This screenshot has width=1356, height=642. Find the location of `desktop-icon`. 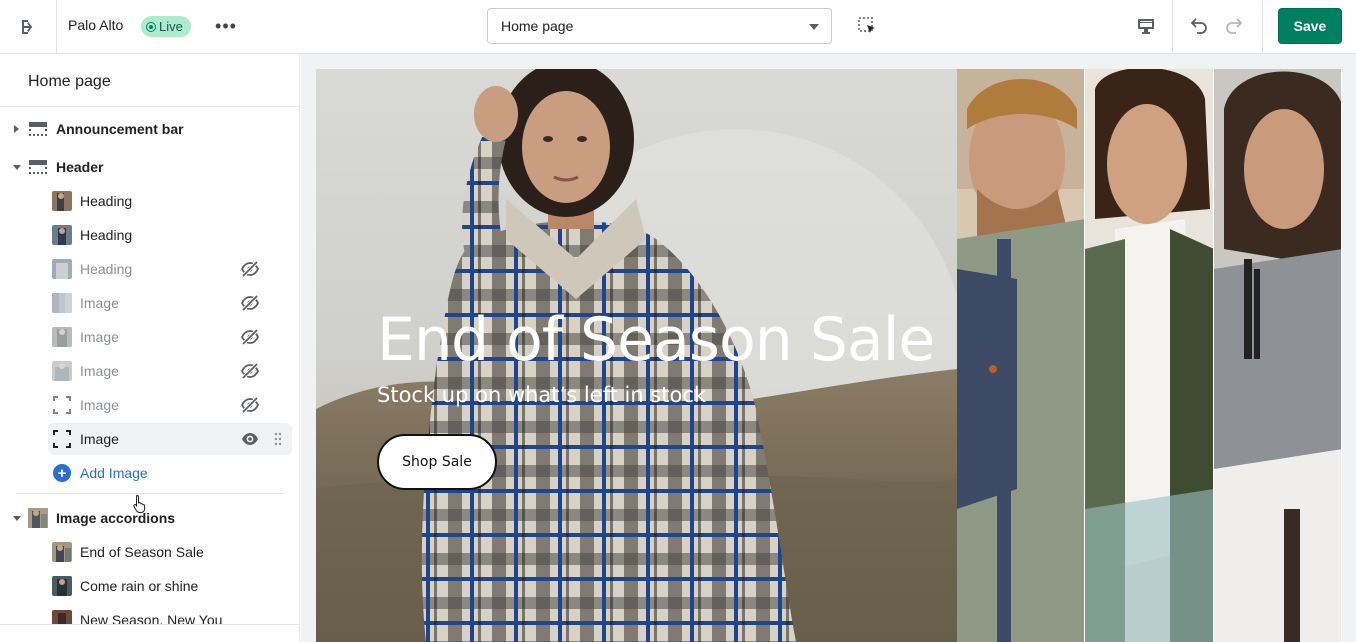

desktop-icon is located at coordinates (1146, 26).